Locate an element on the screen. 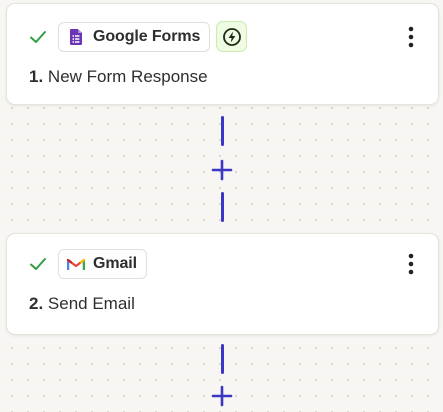  gmail-icon is located at coordinates (76, 264).